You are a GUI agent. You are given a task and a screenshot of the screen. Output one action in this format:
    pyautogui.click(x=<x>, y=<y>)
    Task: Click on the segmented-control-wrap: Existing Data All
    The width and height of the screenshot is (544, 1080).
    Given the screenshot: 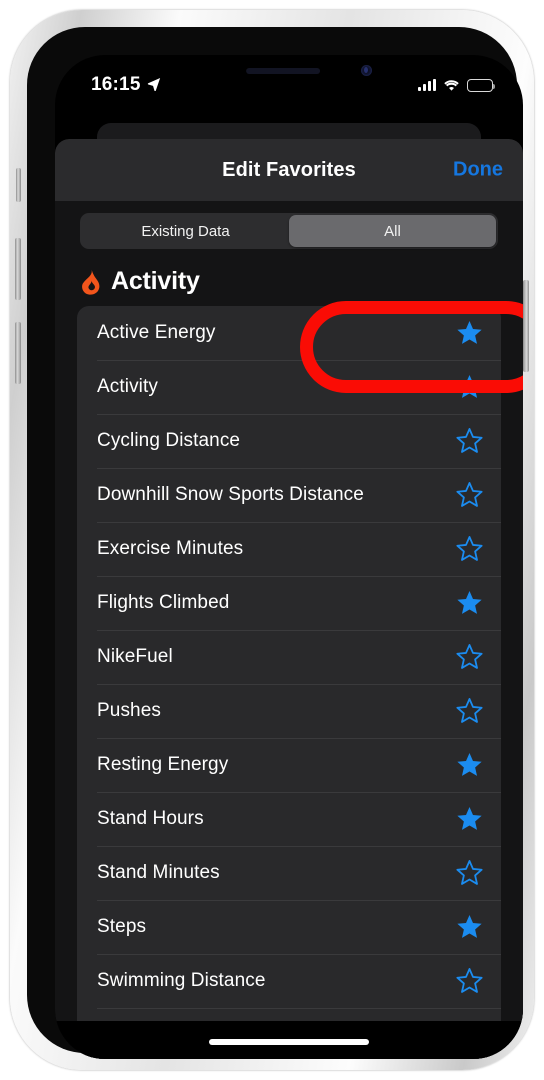 What is the action you would take?
    pyautogui.click(x=289, y=225)
    